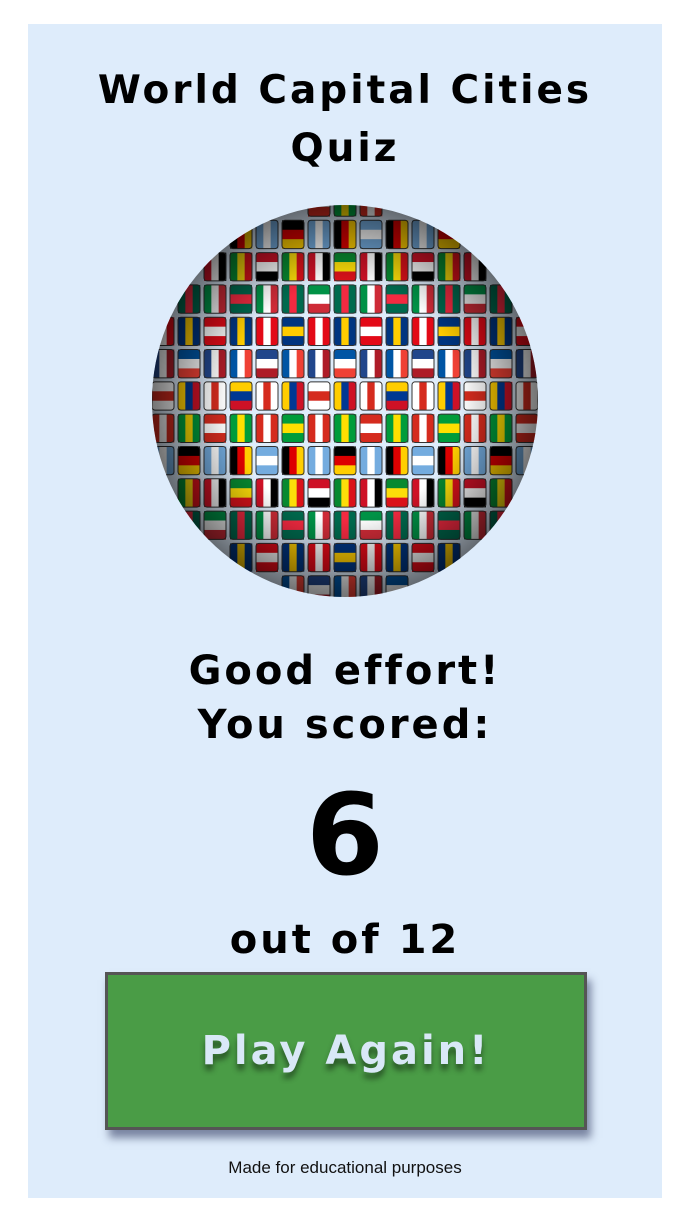 Image resolution: width=690 pixels, height=1220 pixels. What do you see at coordinates (345, 725) in the screenshot?
I see `score-label: You scored:` at bounding box center [345, 725].